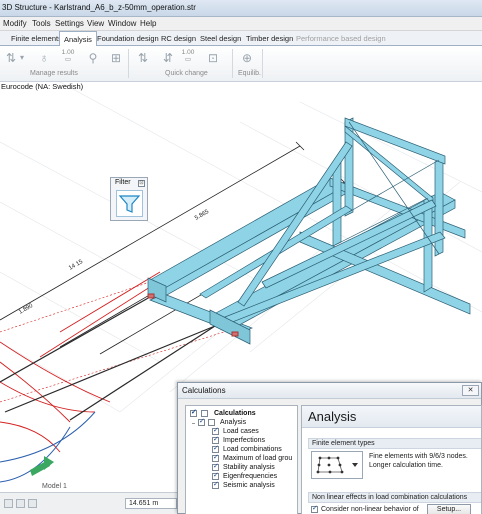 Image resolution: width=482 pixels, height=514 pixels. Describe the element at coordinates (143, 58) in the screenshot. I see `quick-arrows-icon: ⇅` at that location.